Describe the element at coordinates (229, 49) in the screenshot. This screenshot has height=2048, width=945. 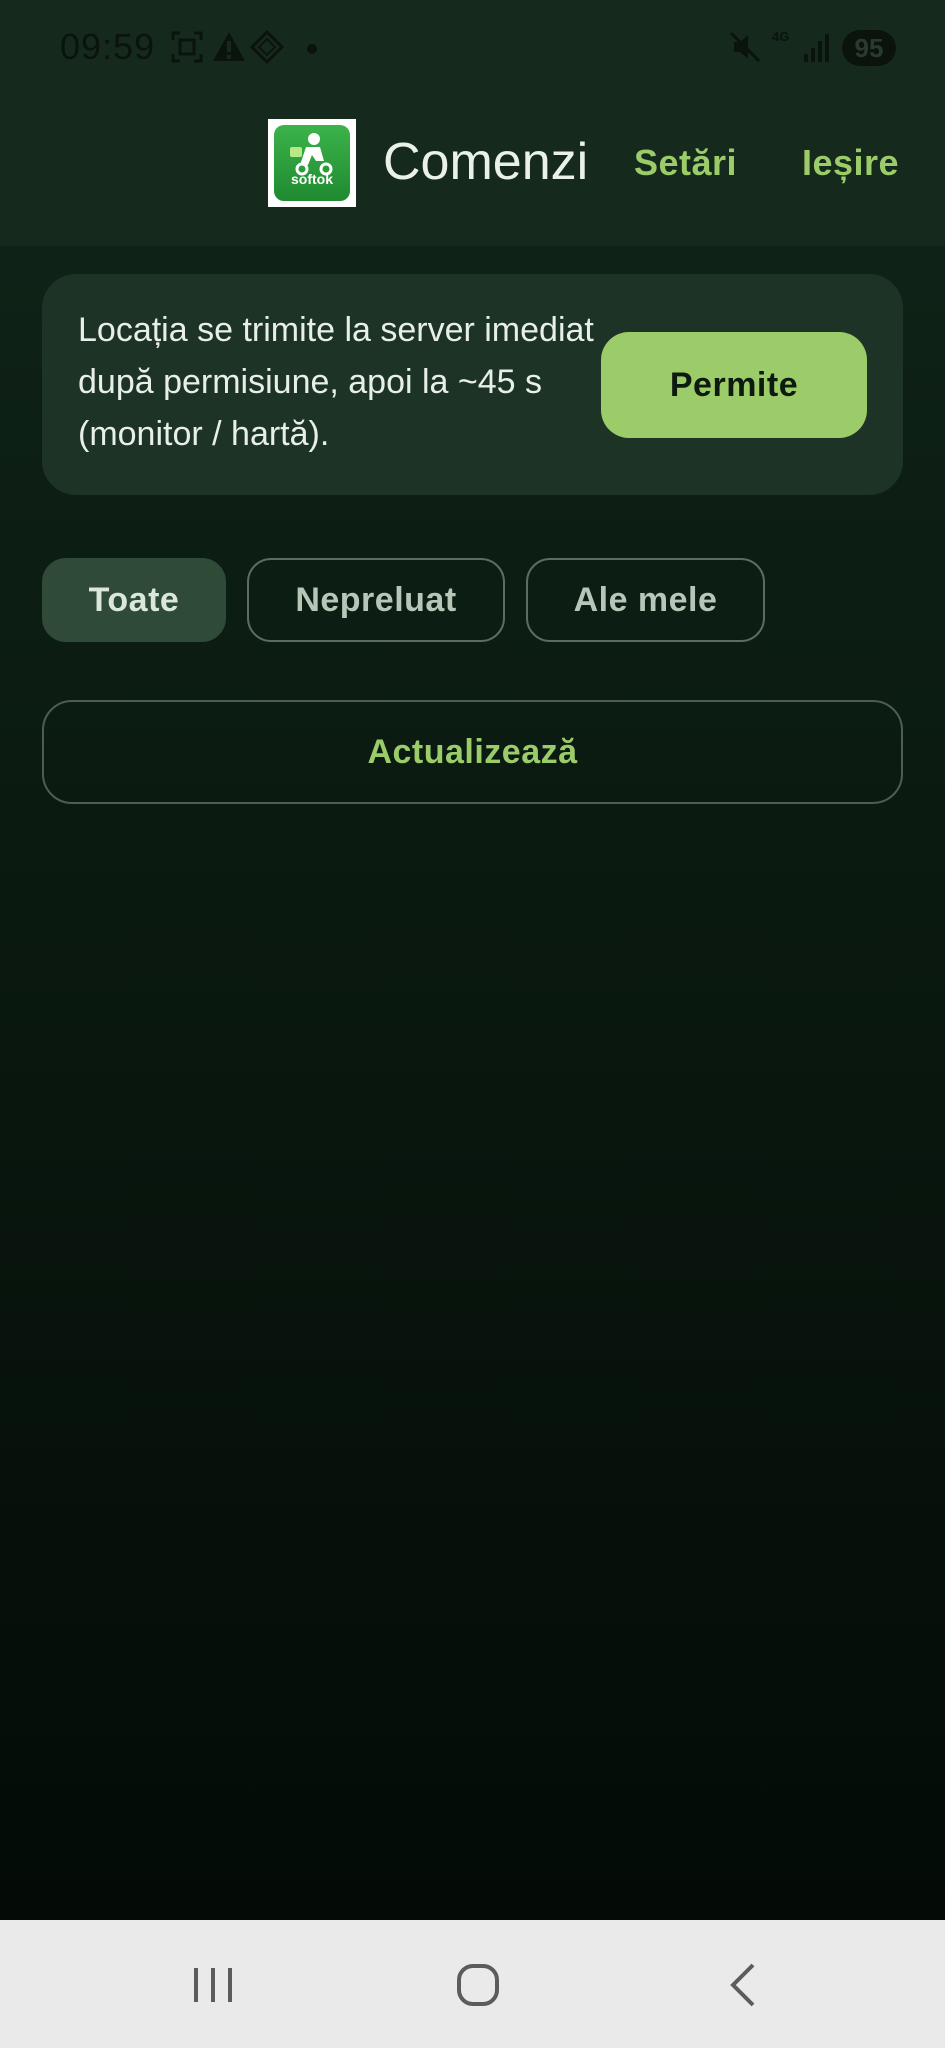
I see `warning-icon` at that location.